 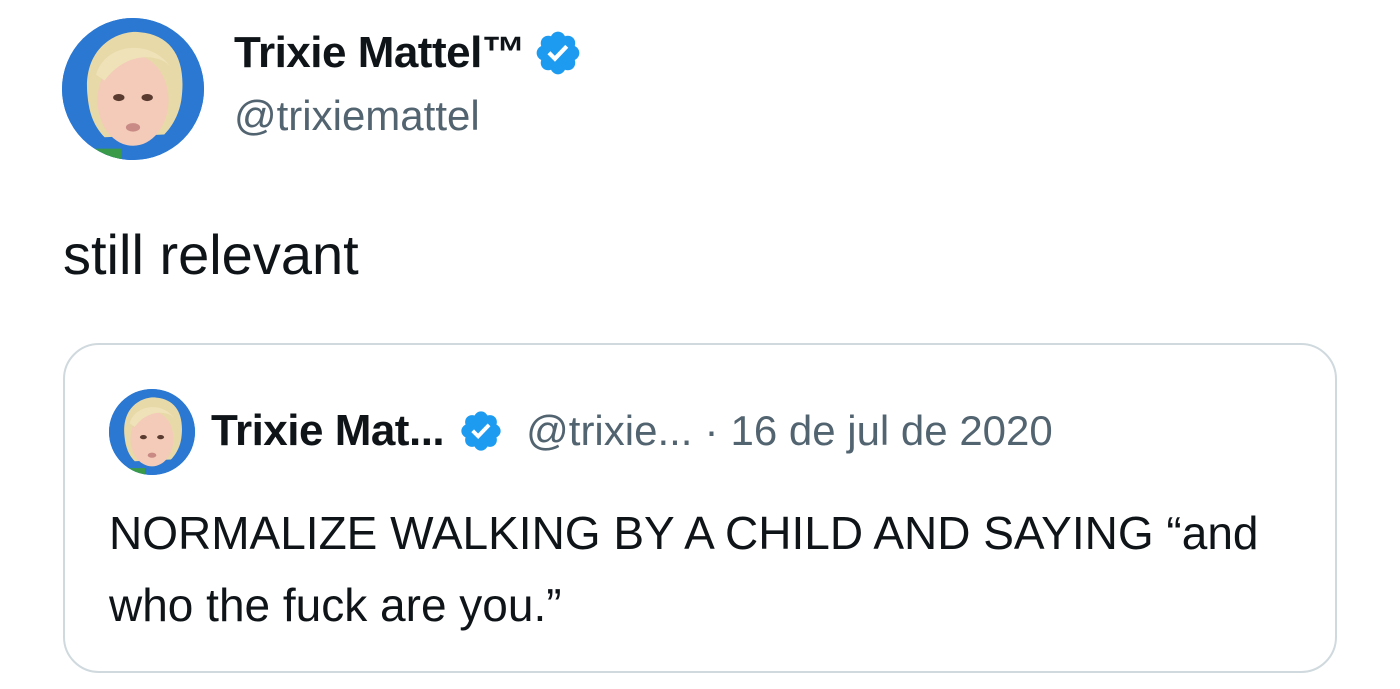 I want to click on author-name-row: Trixie Mattel™, so click(x=408, y=53).